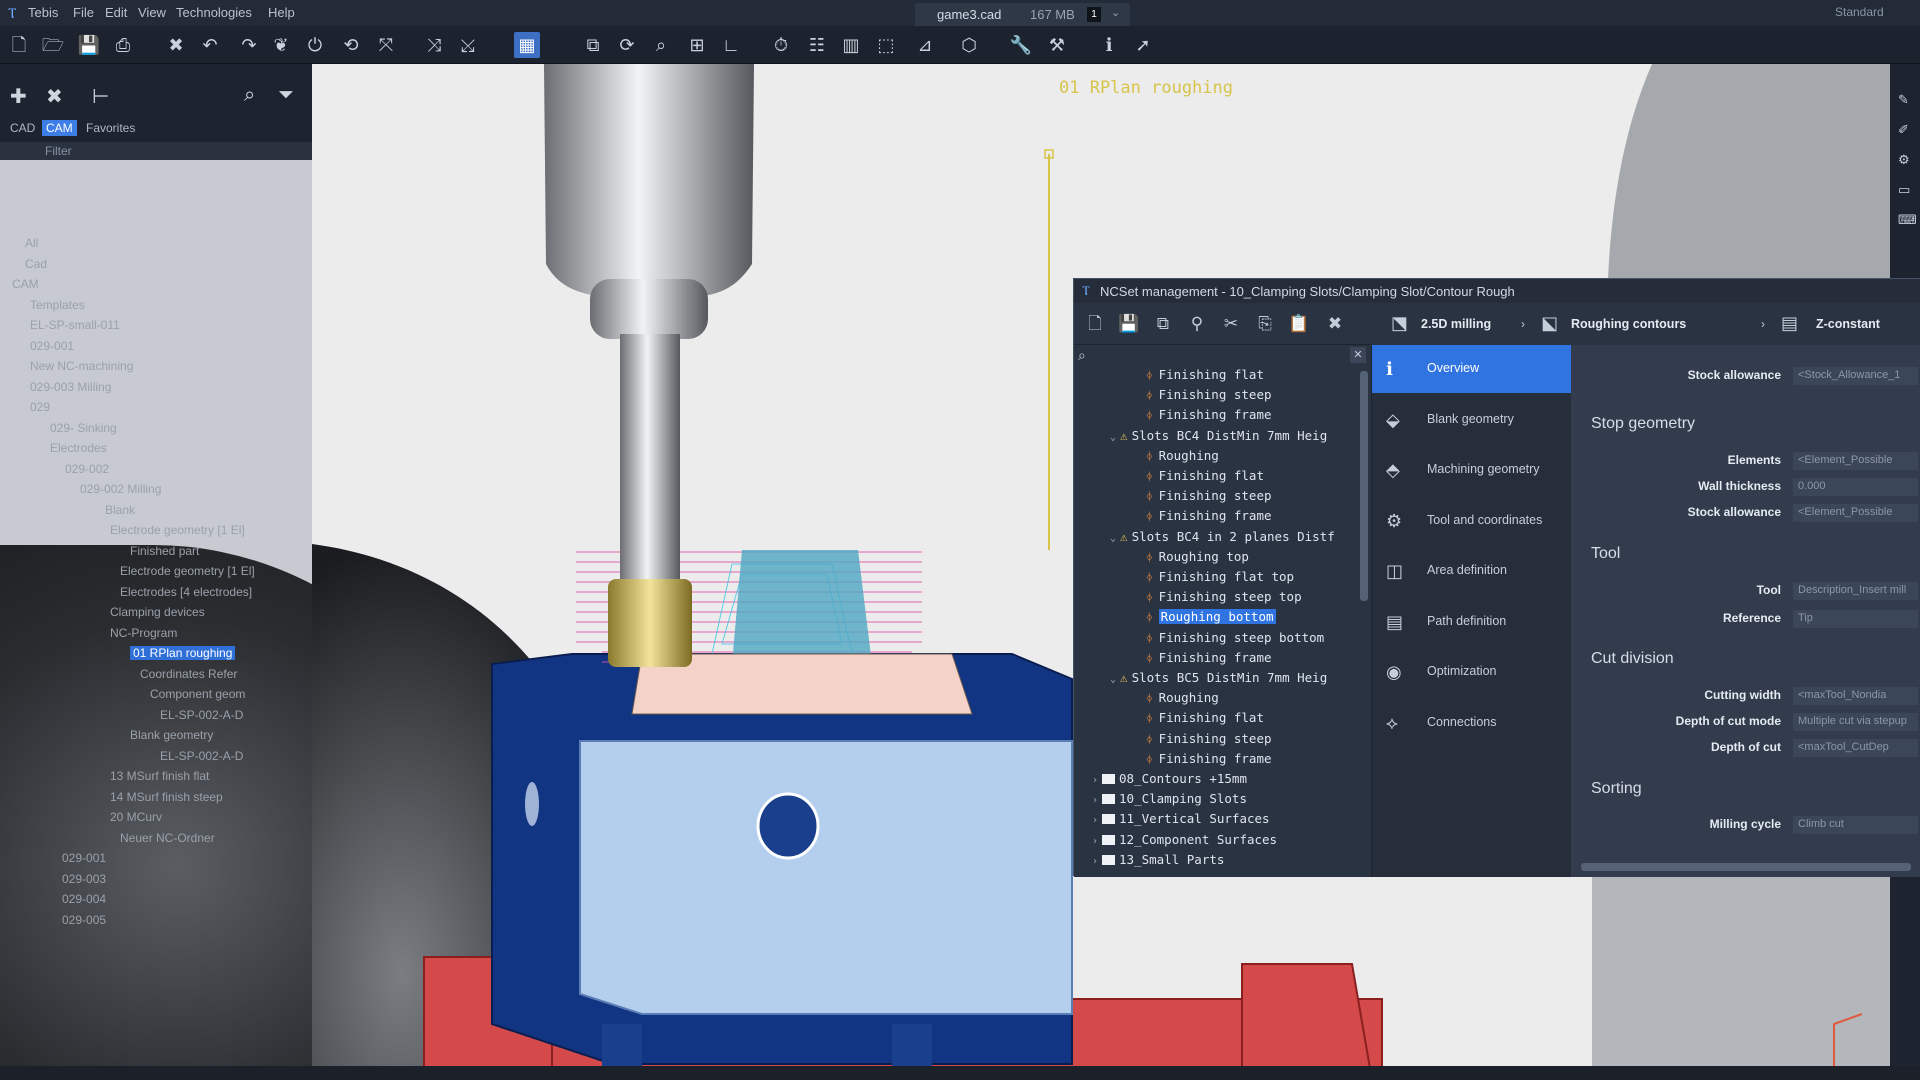 The image size is (1920, 1080). Describe the element at coordinates (1299, 324) in the screenshot. I see `paste-icon: 📋` at that location.